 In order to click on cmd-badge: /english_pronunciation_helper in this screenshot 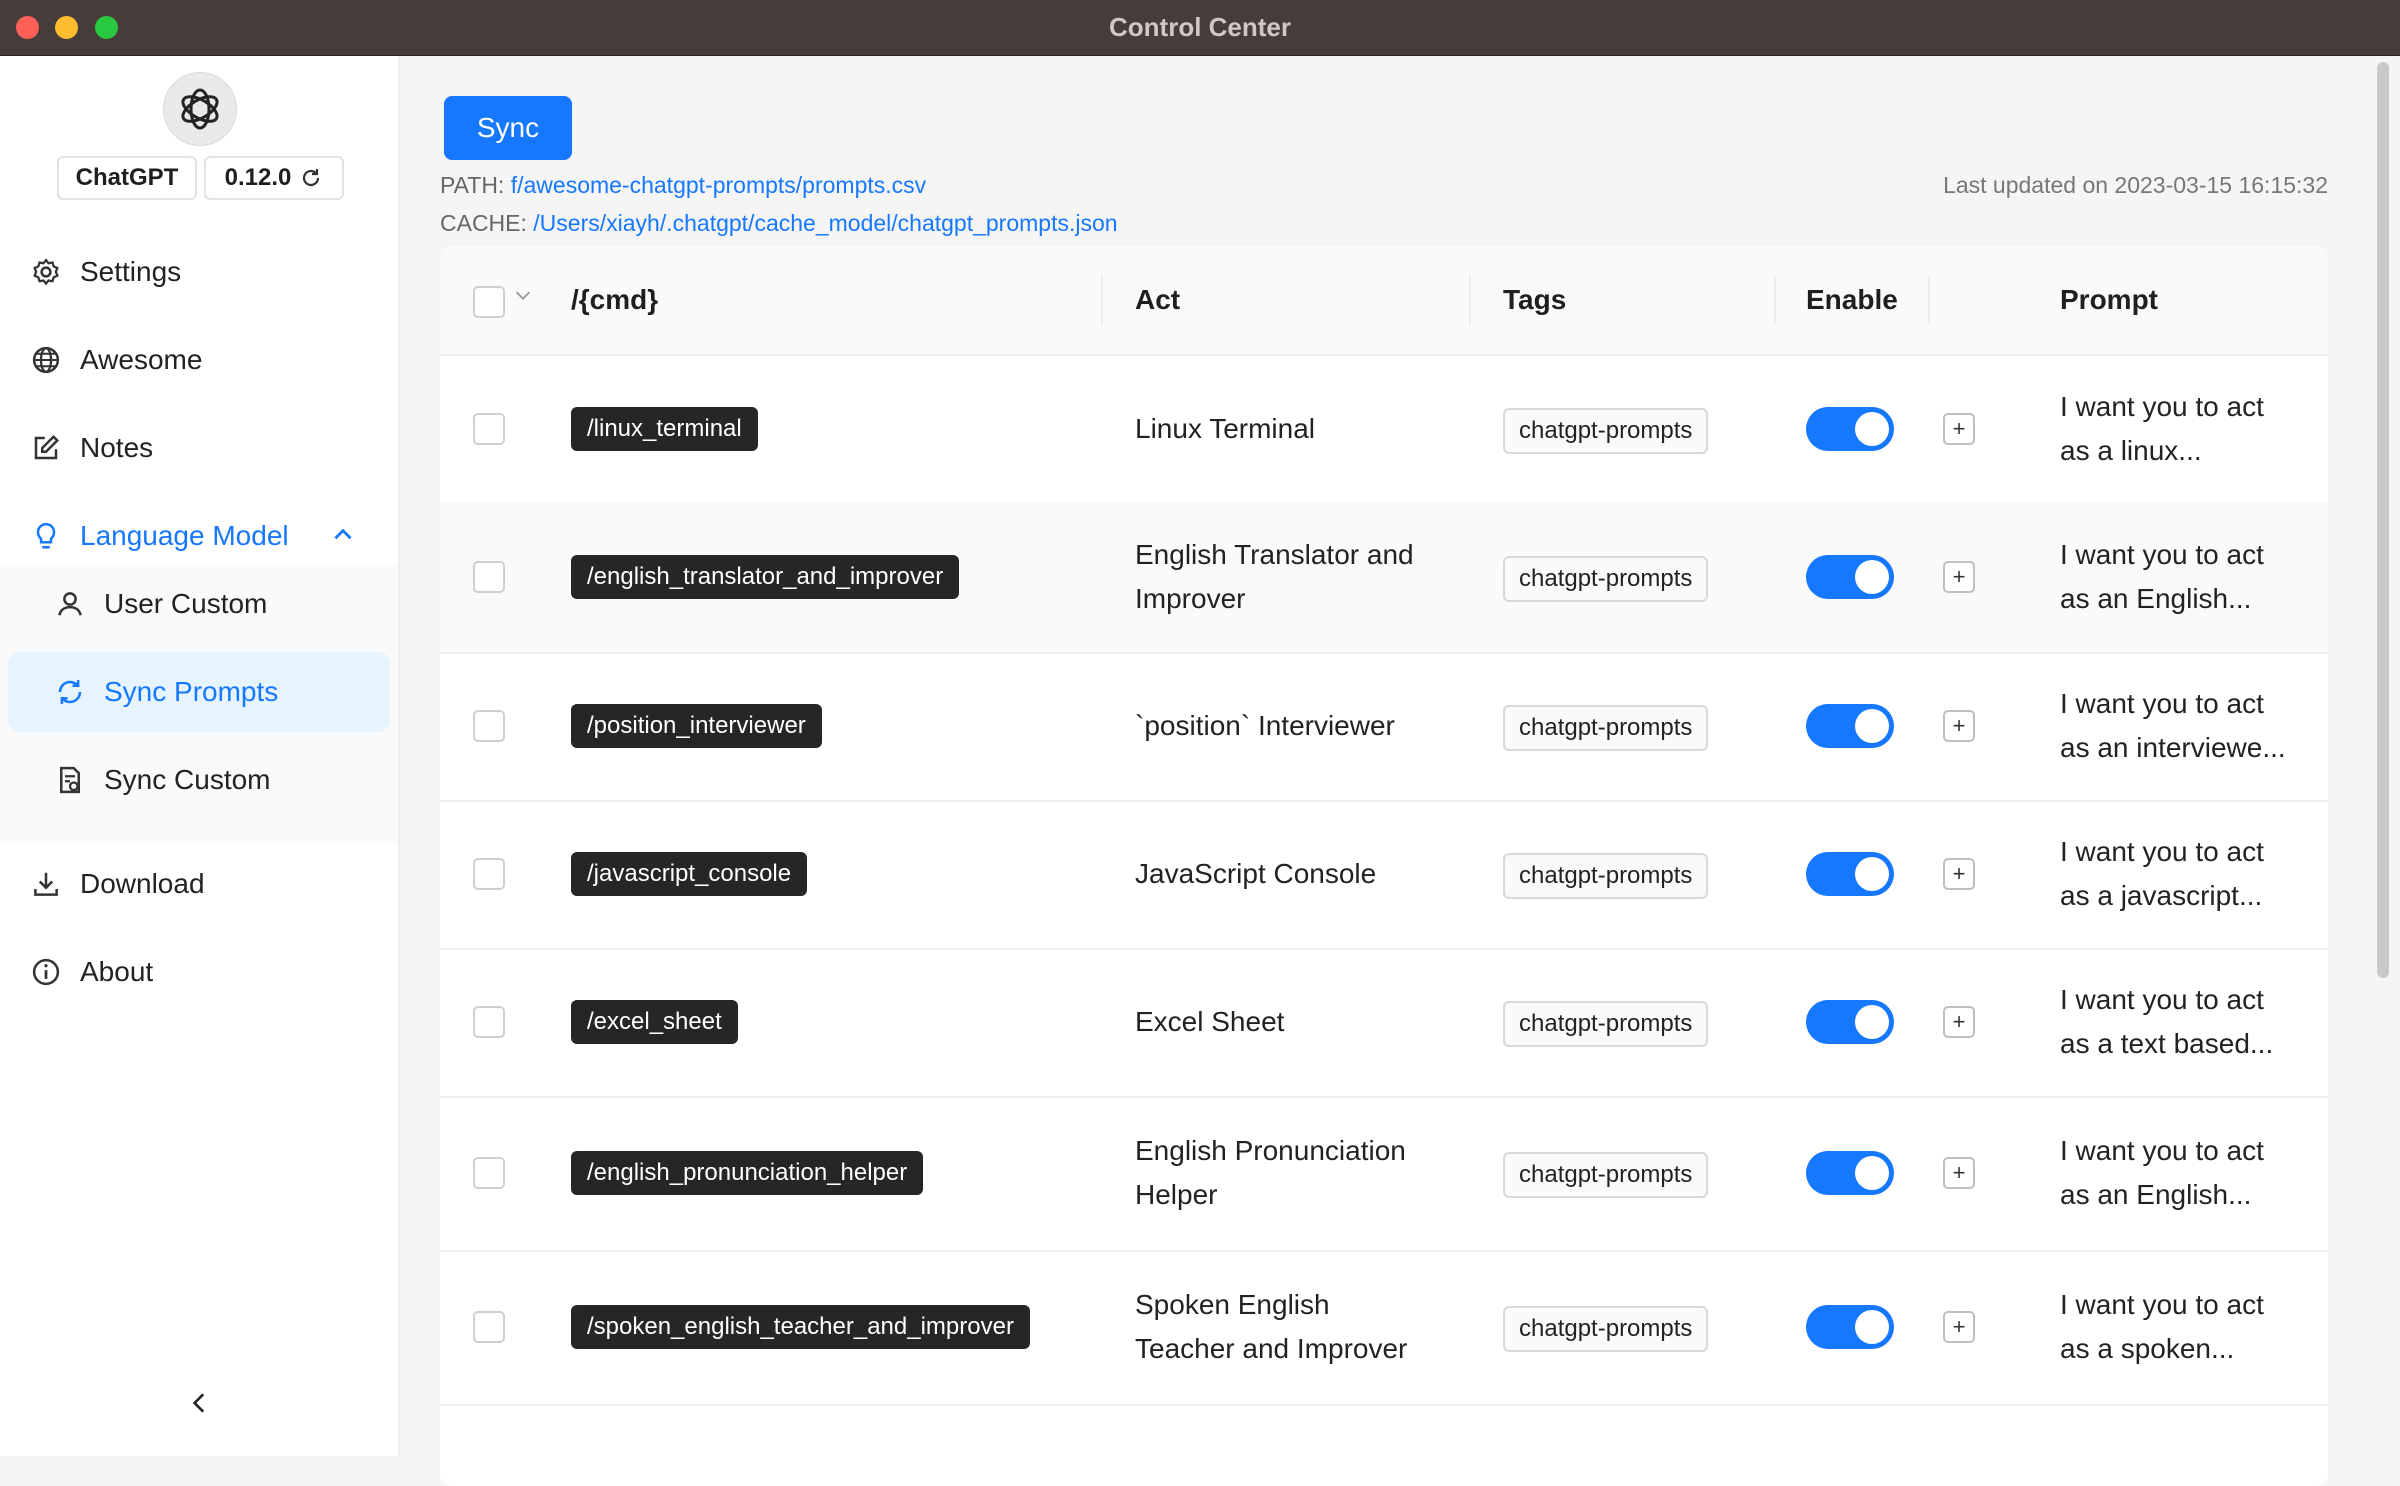, I will do `click(747, 1173)`.